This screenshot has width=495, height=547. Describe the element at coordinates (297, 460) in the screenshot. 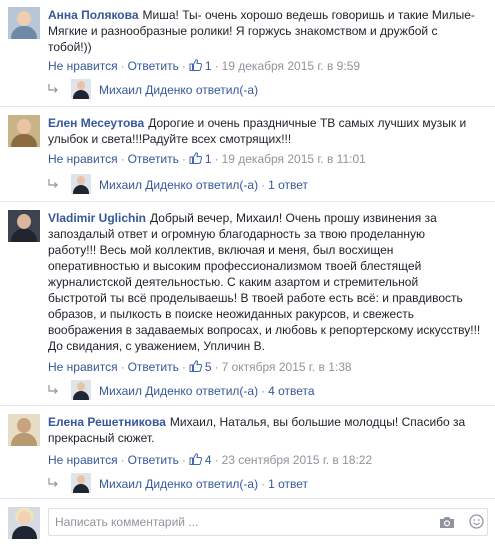

I see `comment-timestamp: 23 сентября 2015 г. в 18:22` at that location.